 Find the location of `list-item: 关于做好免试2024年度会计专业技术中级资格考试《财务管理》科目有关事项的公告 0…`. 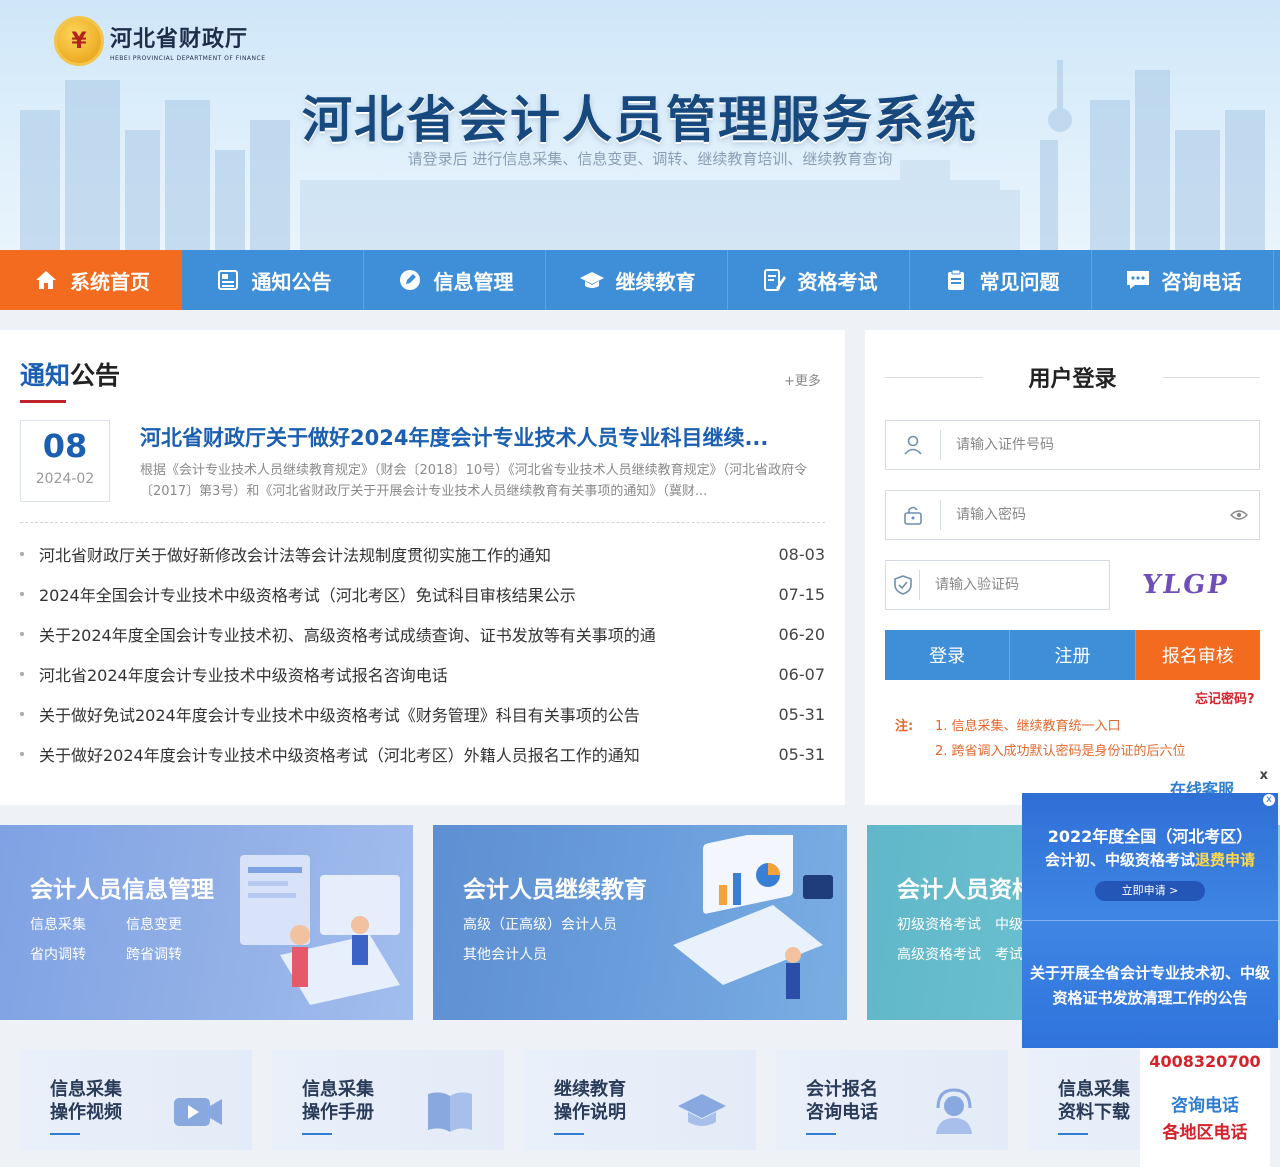

list-item: 关于做好免试2024年度会计专业技术中级资格考试《财务管理》科目有关事项的公告 0… is located at coordinates (422, 714).